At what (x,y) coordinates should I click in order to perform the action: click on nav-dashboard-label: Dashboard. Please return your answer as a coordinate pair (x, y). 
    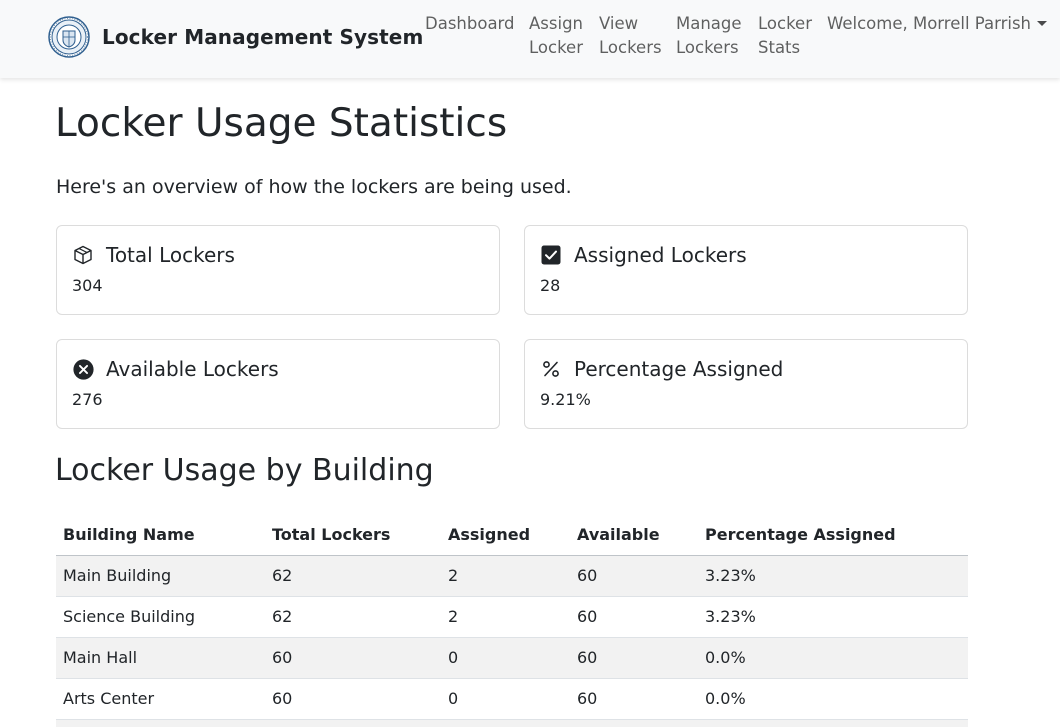
    Looking at the image, I should click on (470, 23).